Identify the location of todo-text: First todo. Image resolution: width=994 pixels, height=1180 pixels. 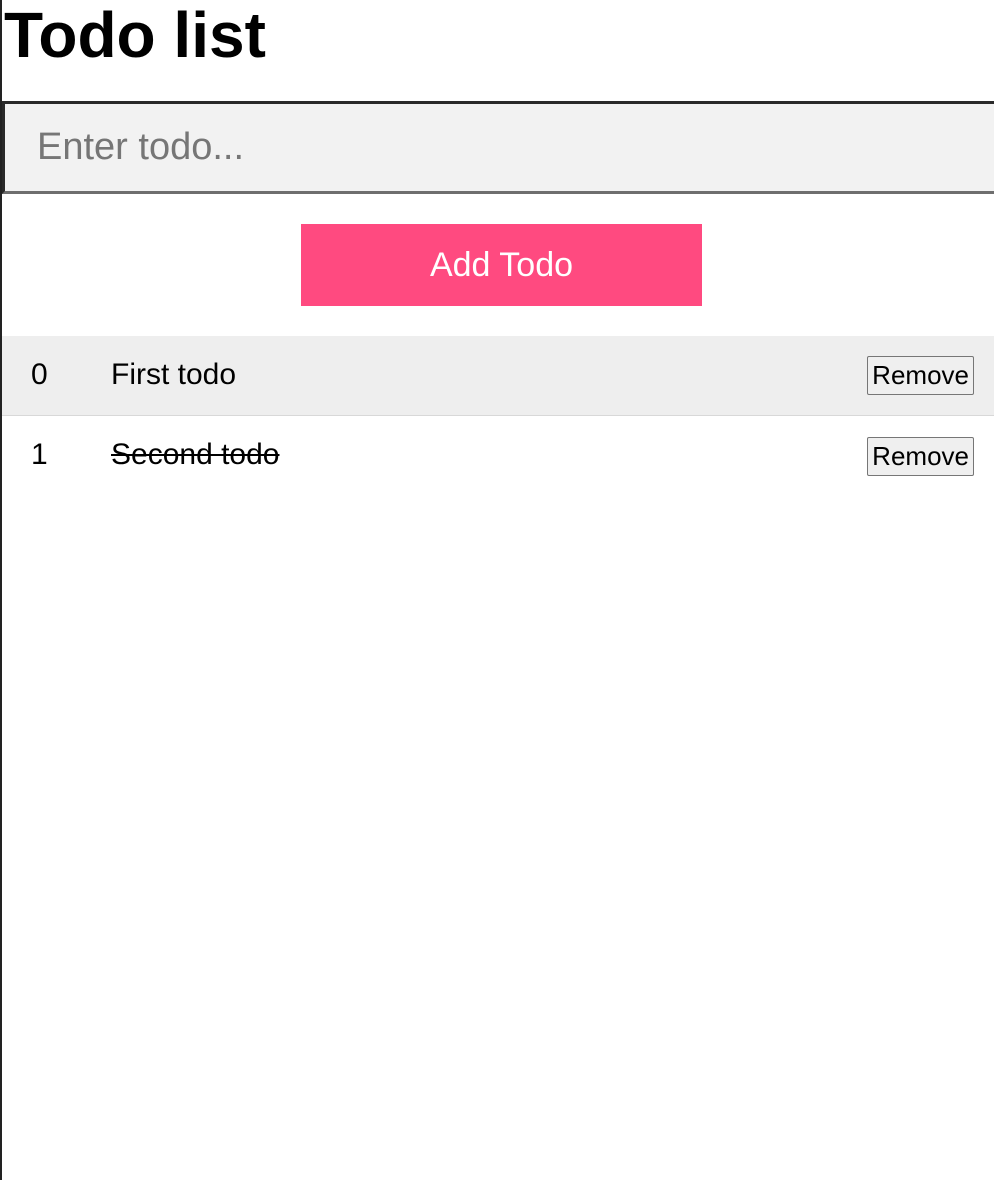
(173, 375).